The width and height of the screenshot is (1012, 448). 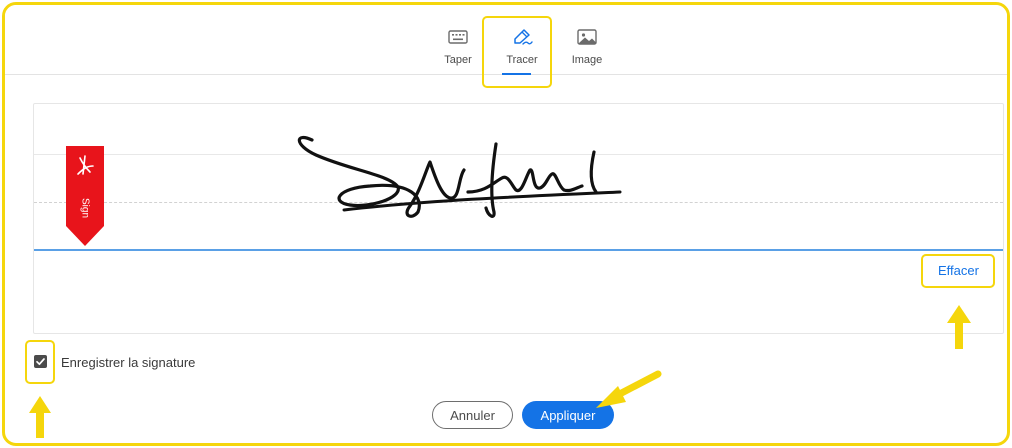 What do you see at coordinates (522, 60) in the screenshot?
I see `tab-tracer-label: Tracer` at bounding box center [522, 60].